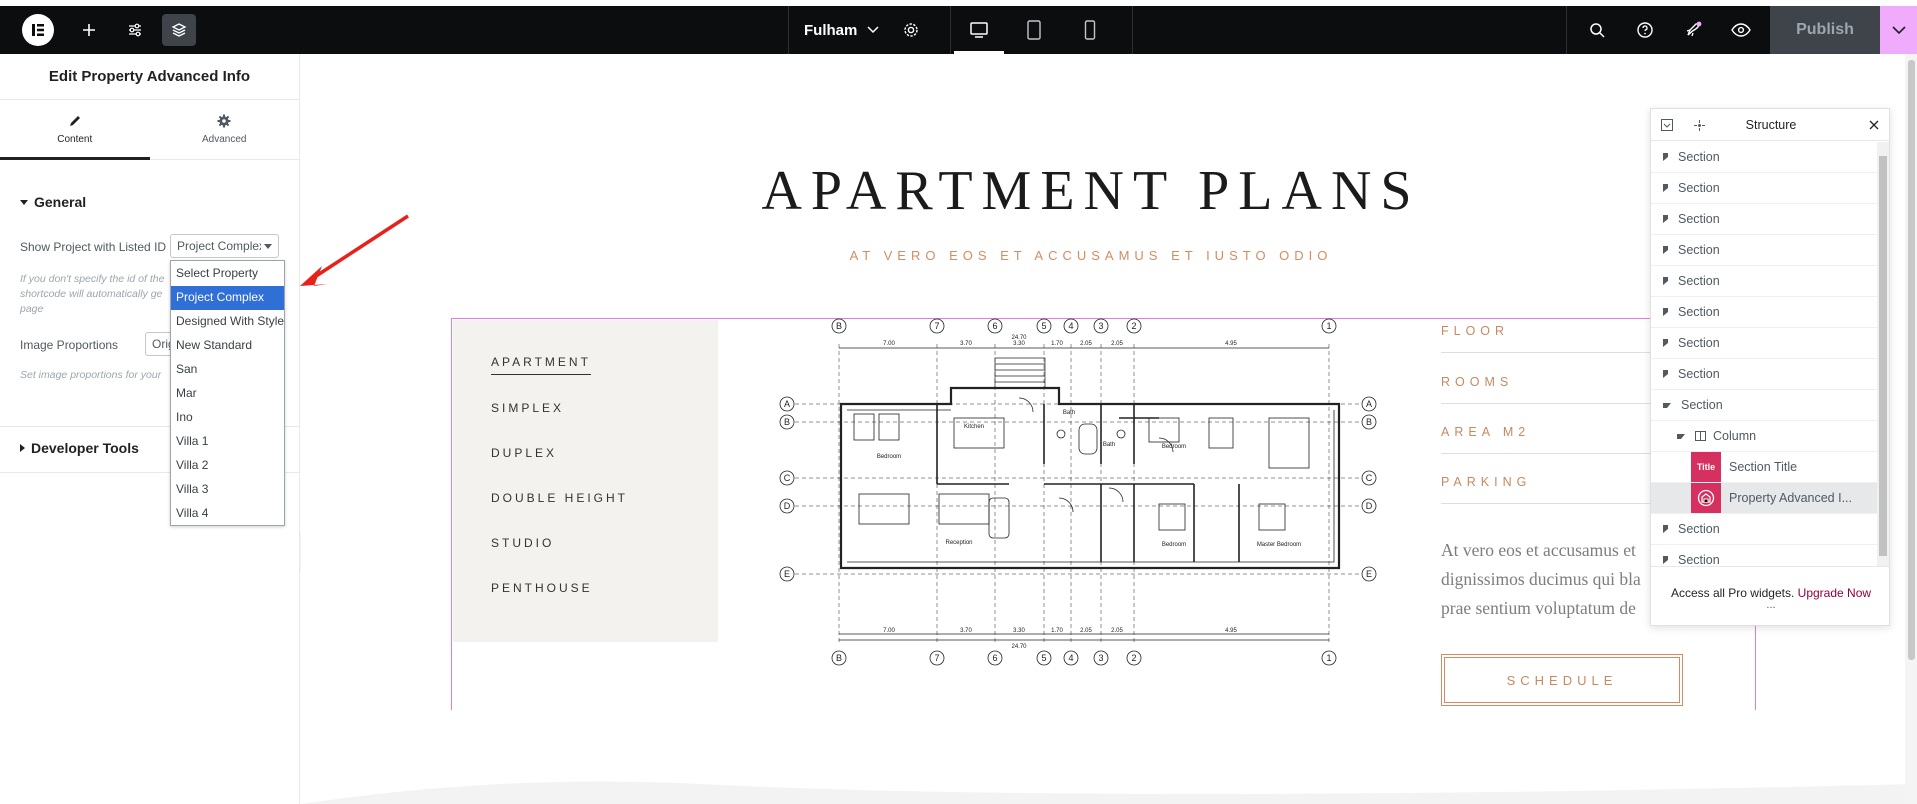 The image size is (1917, 804). Describe the element at coordinates (89, 30) in the screenshot. I see `plus-icon` at that location.